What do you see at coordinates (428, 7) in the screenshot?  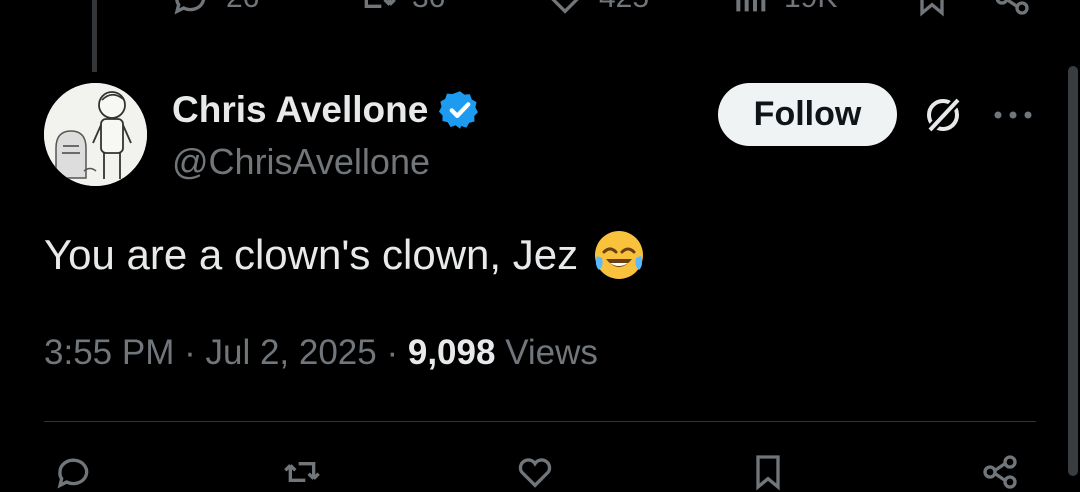 I see `repost-count: 36` at bounding box center [428, 7].